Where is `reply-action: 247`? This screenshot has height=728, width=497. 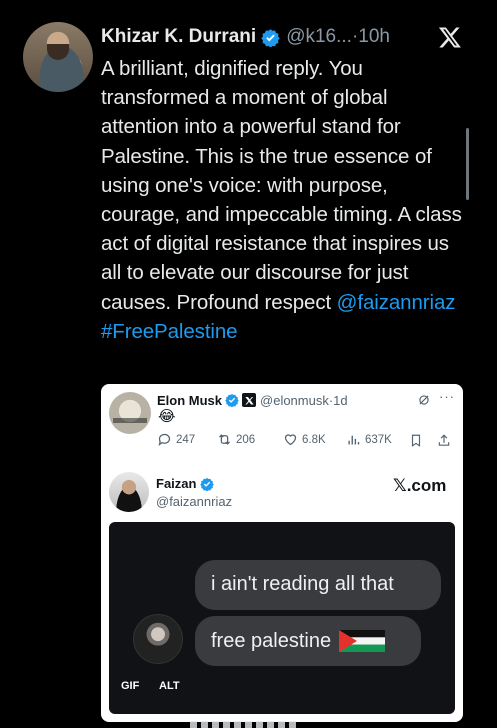 reply-action: 247 is located at coordinates (176, 439).